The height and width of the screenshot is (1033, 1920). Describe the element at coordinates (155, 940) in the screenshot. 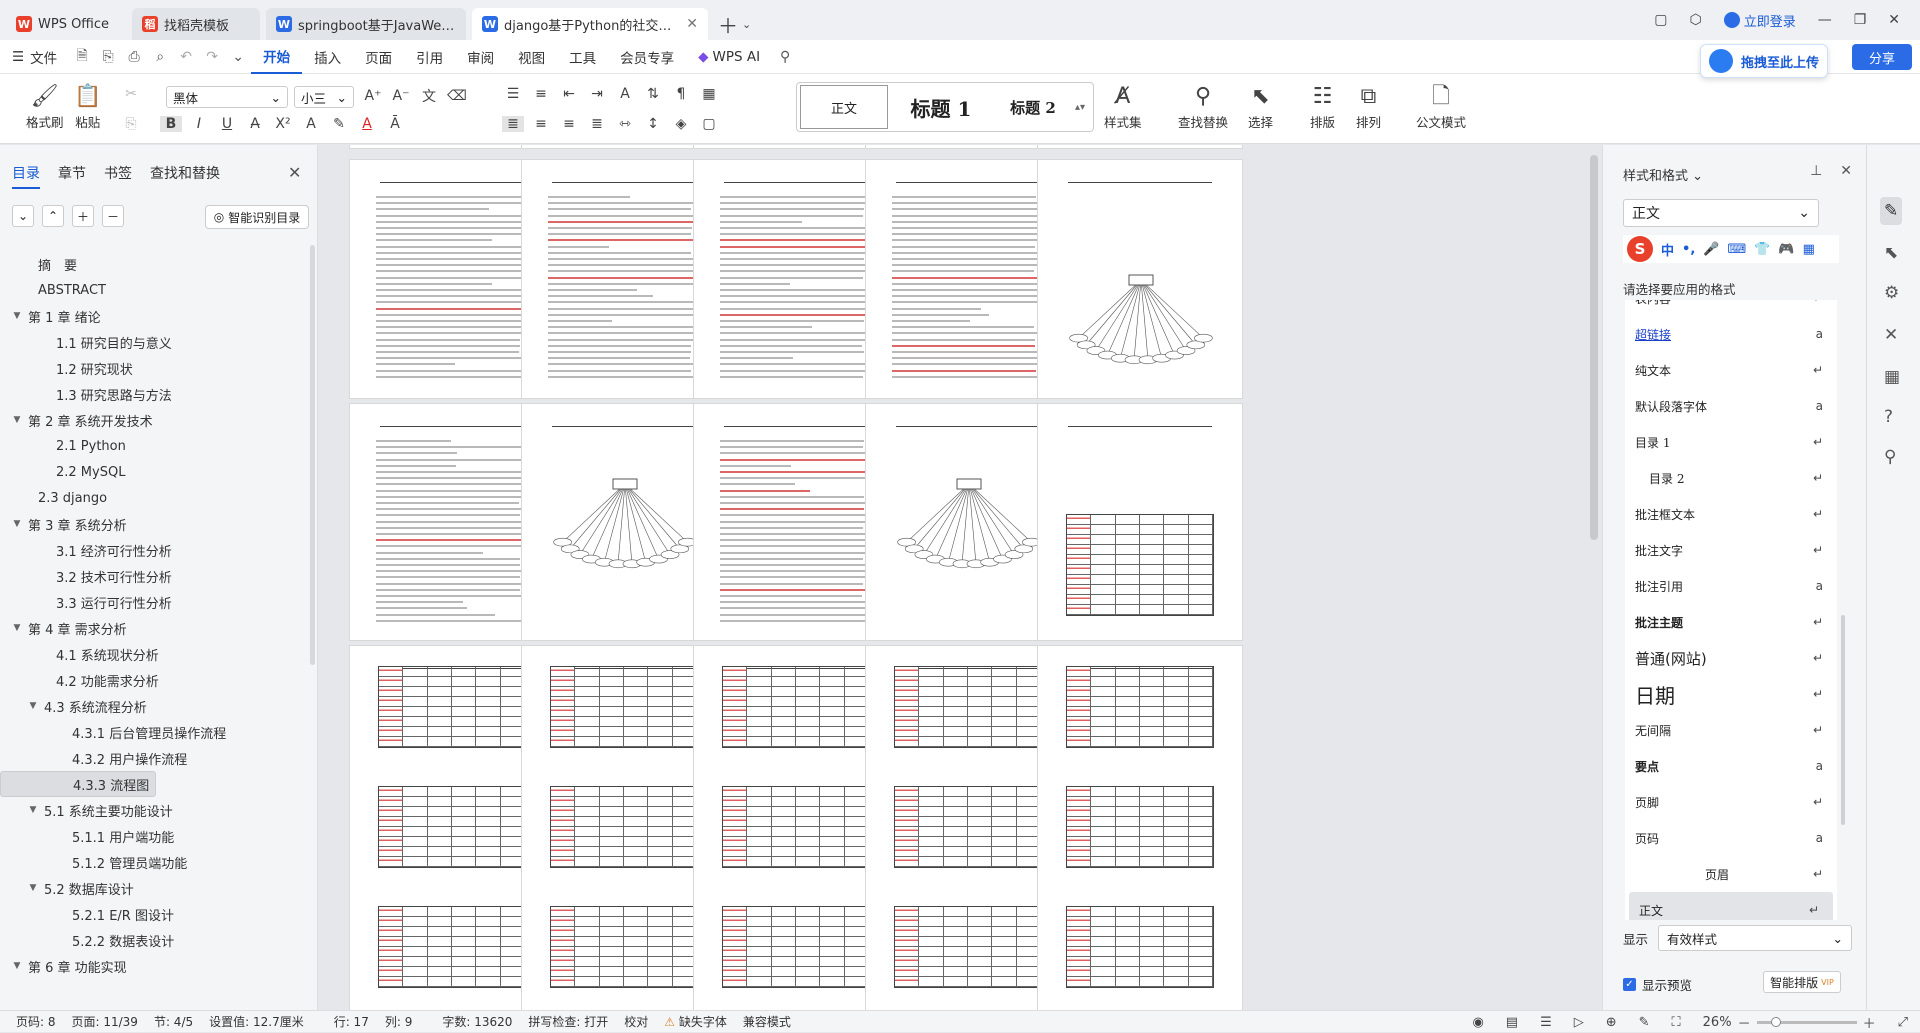

I see `toc-item: 5.2.2 数据表设计` at that location.